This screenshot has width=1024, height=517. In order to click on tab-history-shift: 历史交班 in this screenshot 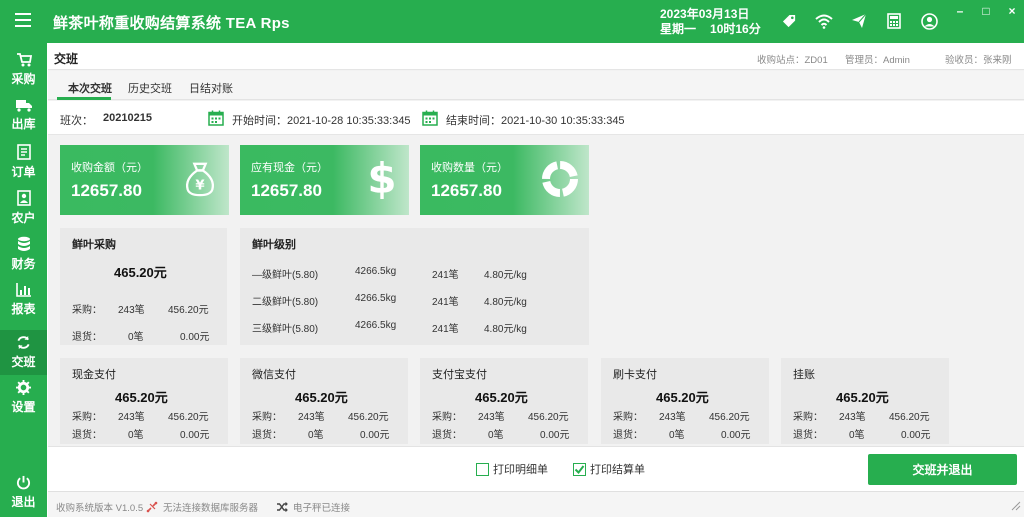, I will do `click(150, 88)`.